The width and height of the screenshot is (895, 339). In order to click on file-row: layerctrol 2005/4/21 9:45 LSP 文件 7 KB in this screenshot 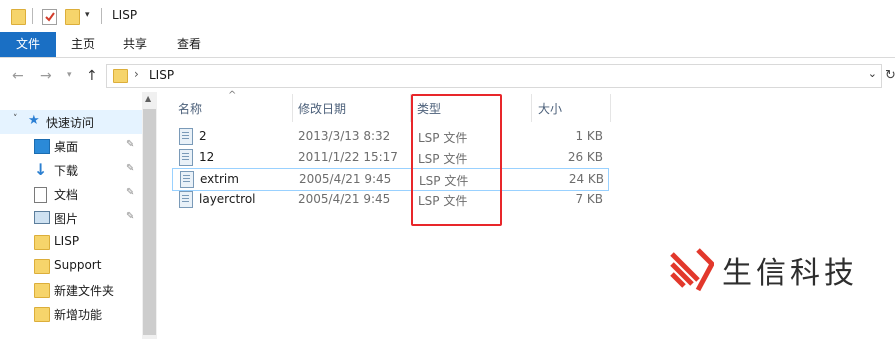, I will do `click(389, 199)`.